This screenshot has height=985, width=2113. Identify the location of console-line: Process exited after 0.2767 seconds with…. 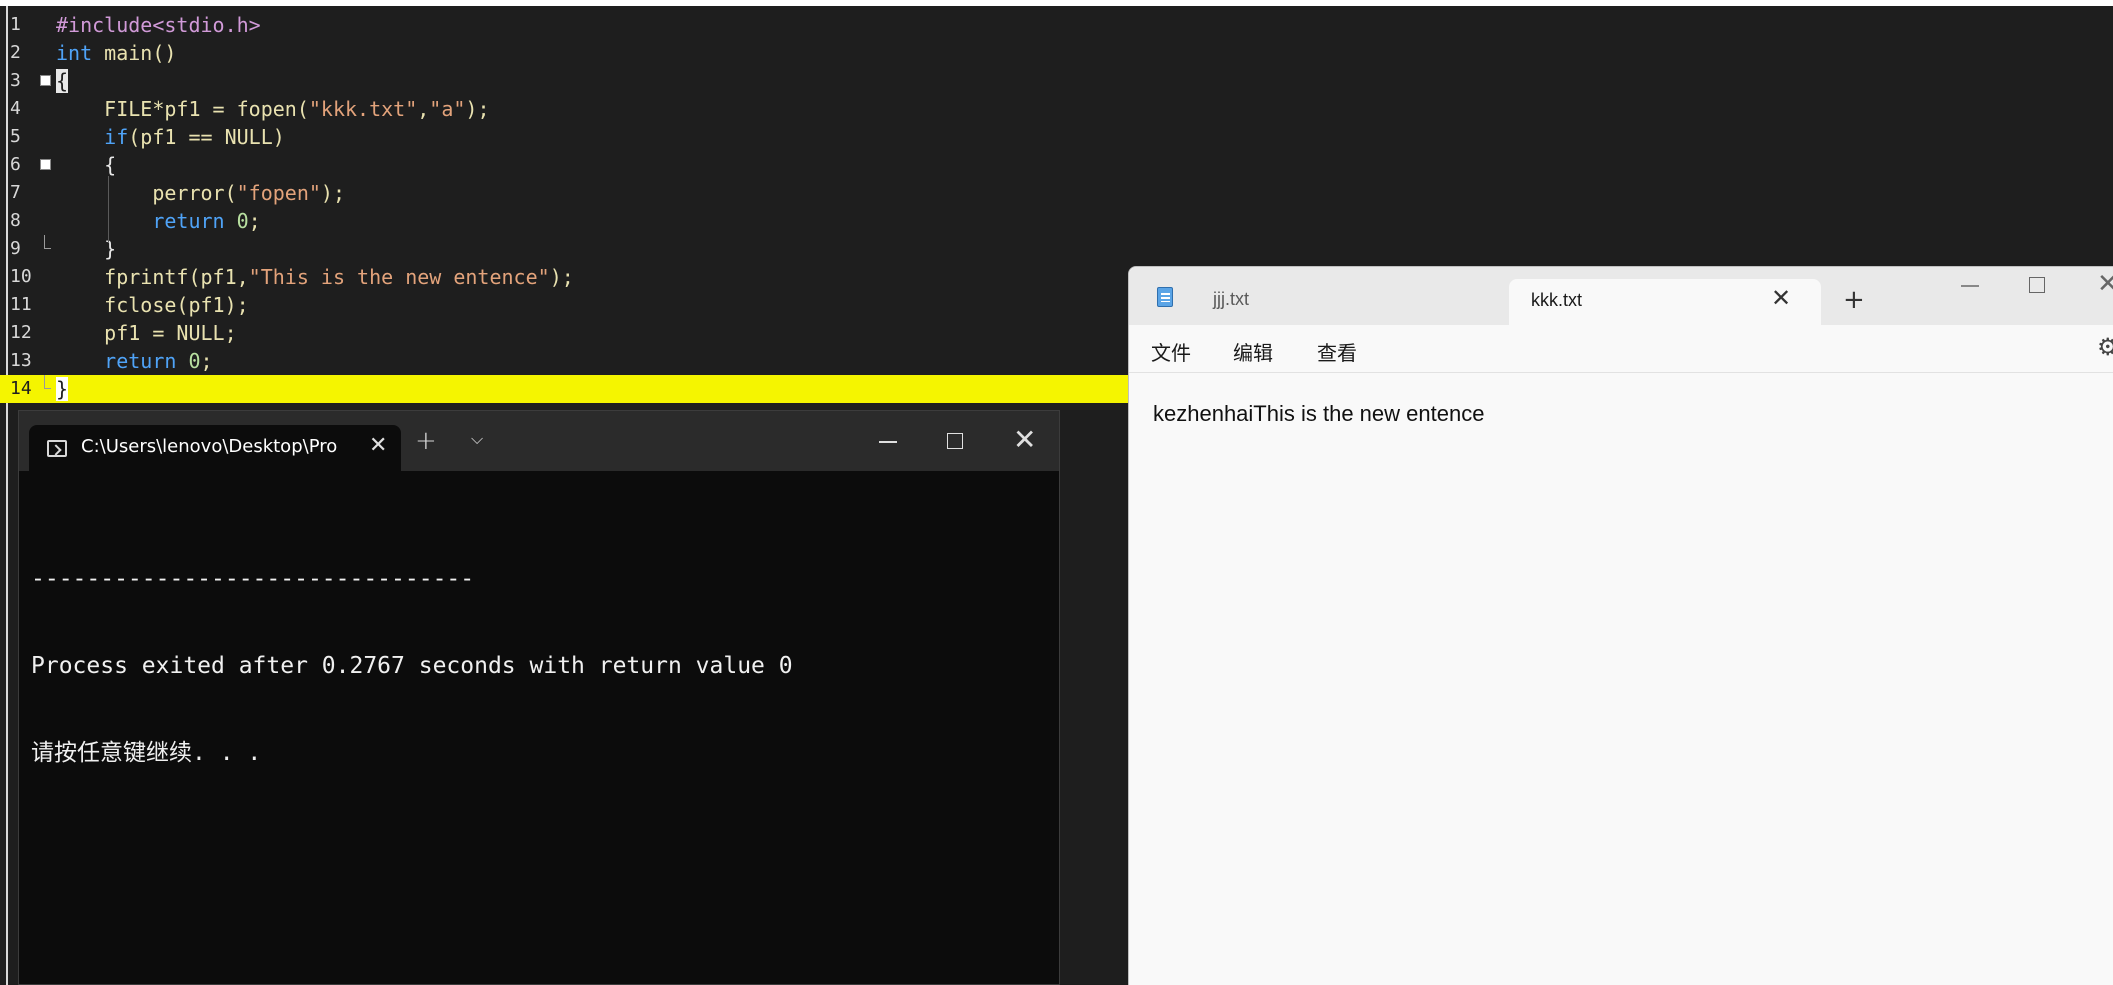
(412, 666).